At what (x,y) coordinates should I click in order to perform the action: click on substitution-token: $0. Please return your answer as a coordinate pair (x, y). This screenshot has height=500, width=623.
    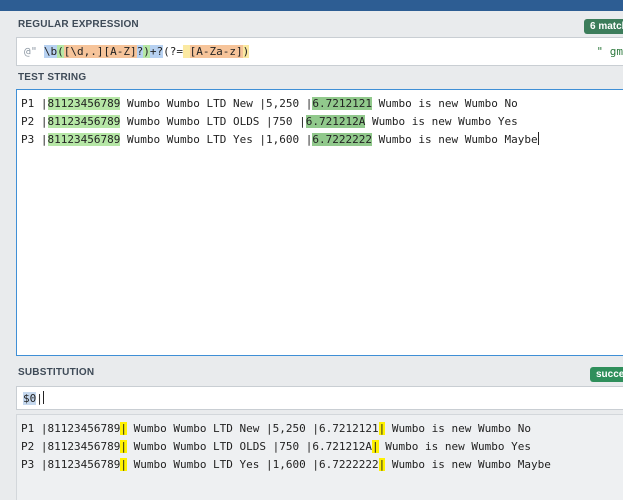
    Looking at the image, I should click on (30, 398).